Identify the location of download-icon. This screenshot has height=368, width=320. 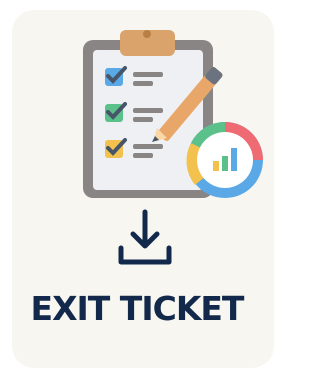
(145, 238).